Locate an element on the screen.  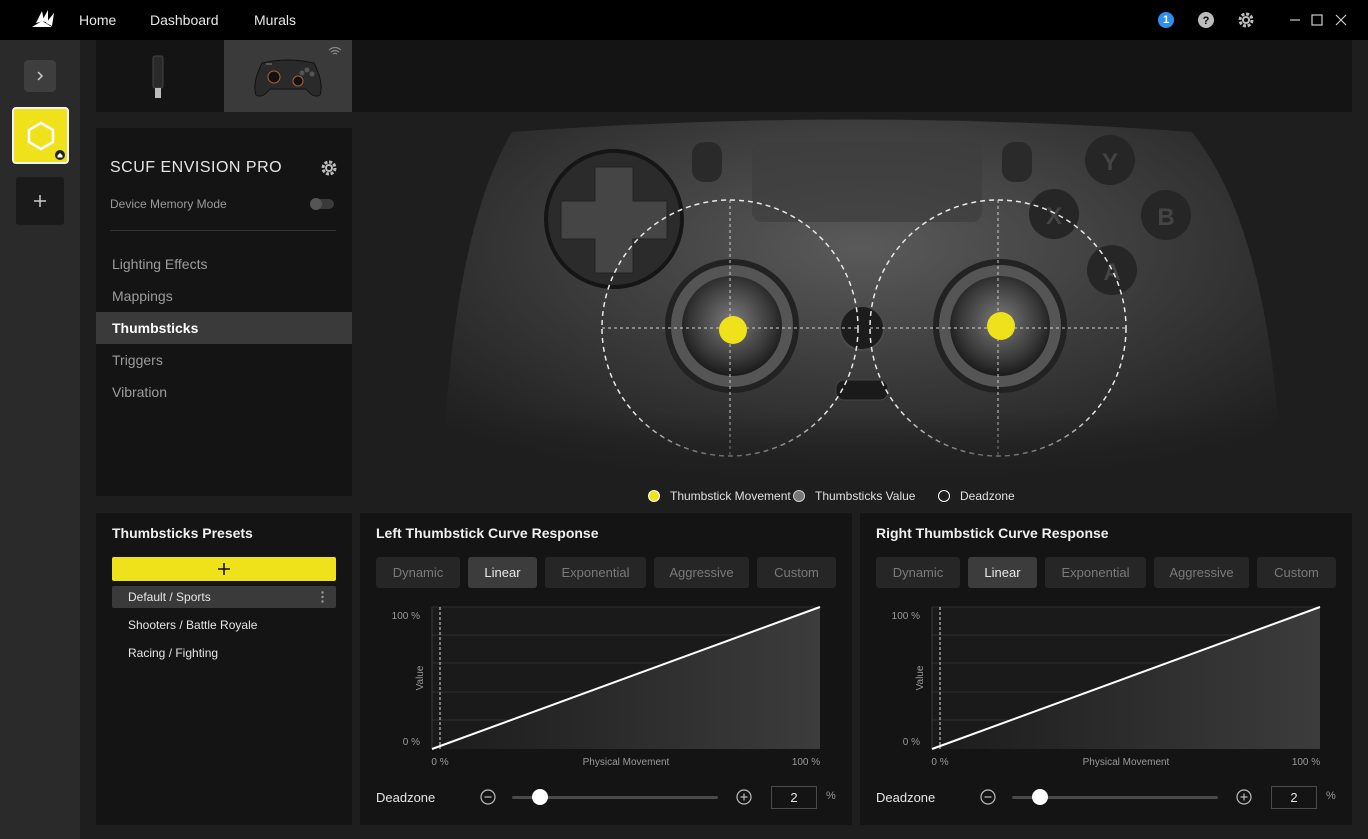
settings-icon is located at coordinates (1246, 20).